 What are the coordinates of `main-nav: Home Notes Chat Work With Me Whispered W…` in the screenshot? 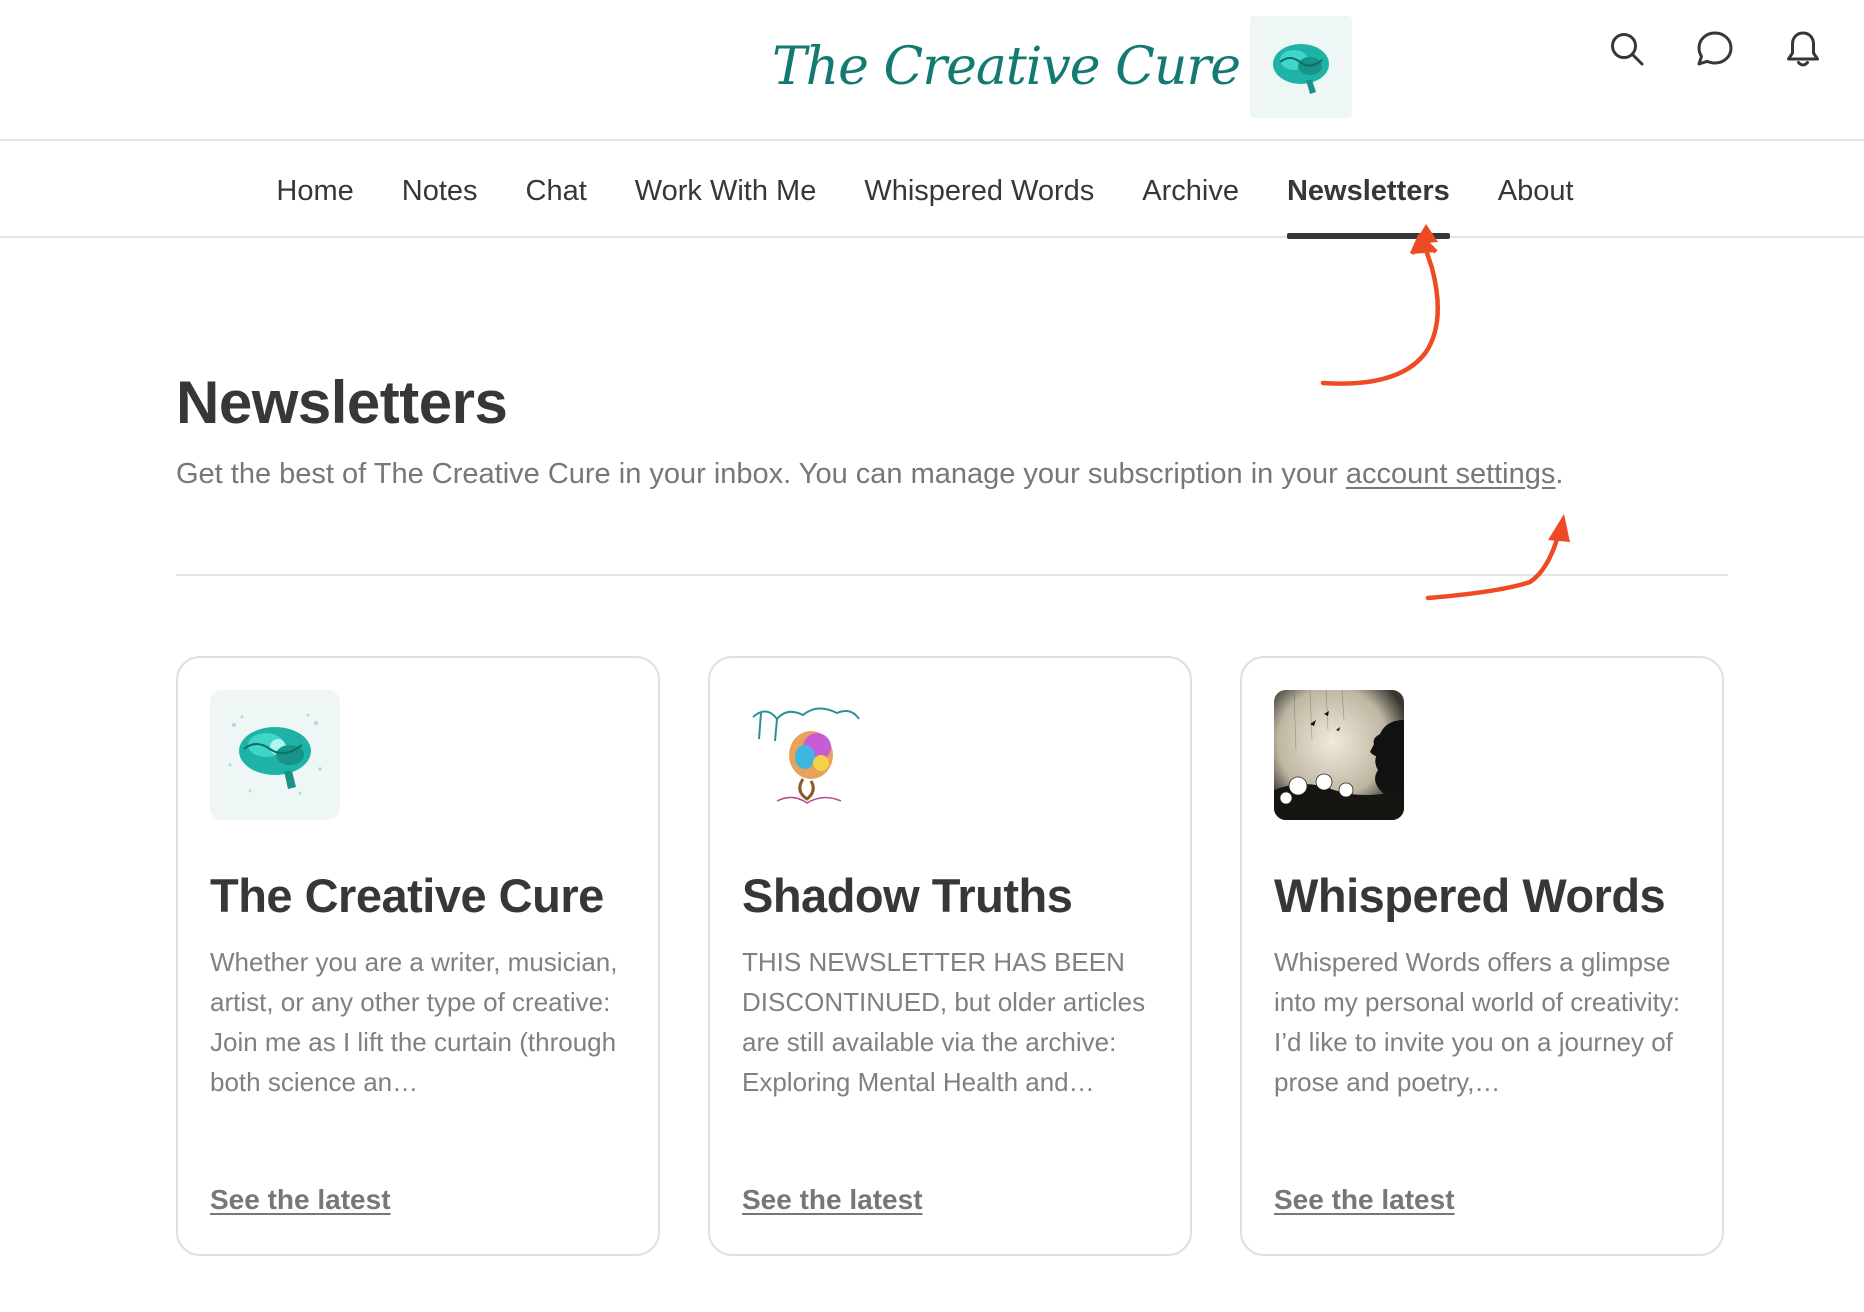 It's located at (932, 189).